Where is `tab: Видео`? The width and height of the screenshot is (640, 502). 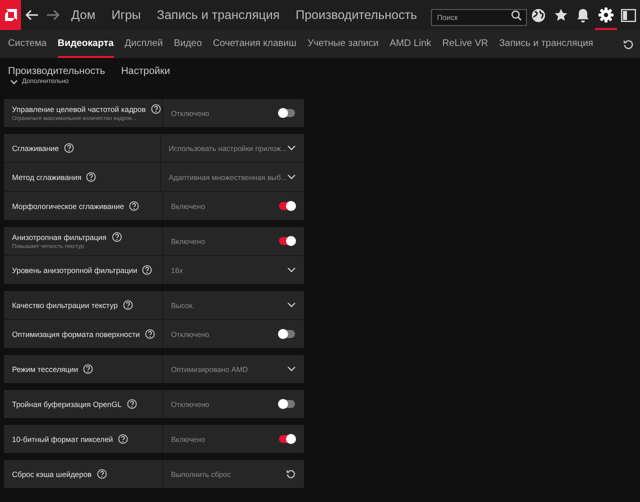
tab: Видео is located at coordinates (188, 44).